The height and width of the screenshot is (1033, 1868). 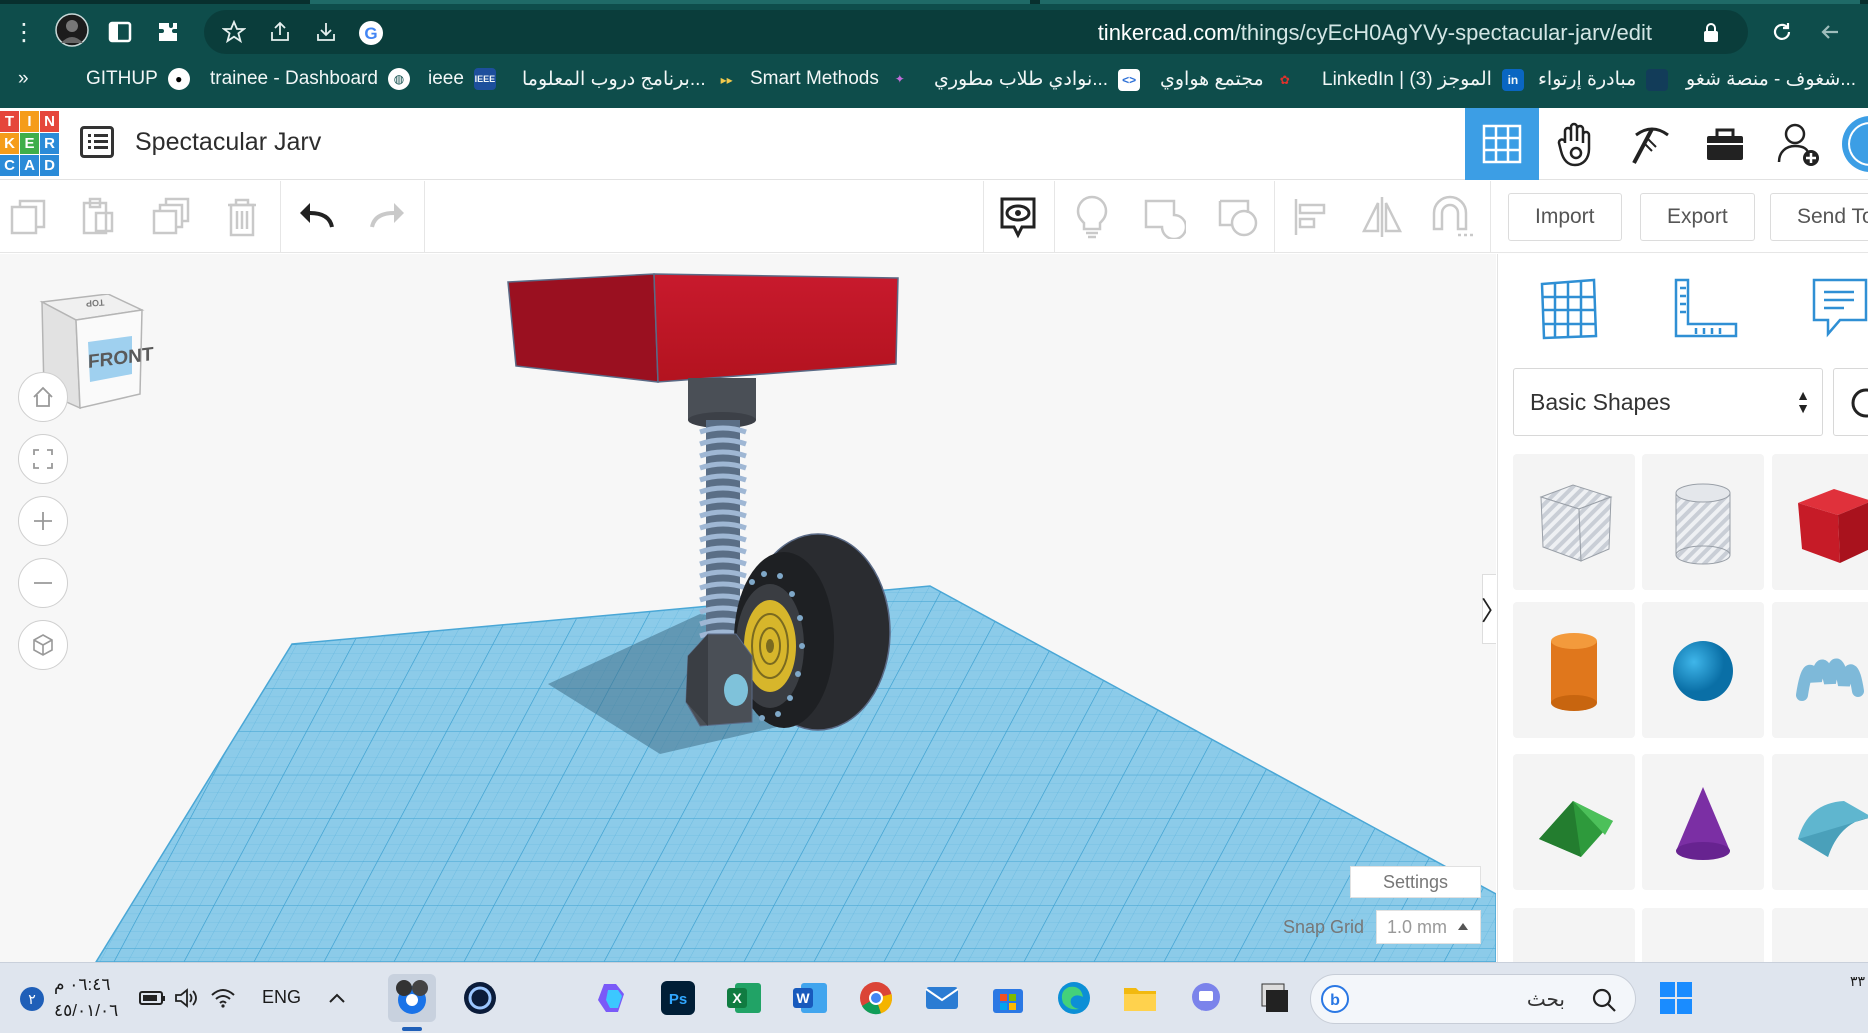 I want to click on projects-button, so click(x=1725, y=144).